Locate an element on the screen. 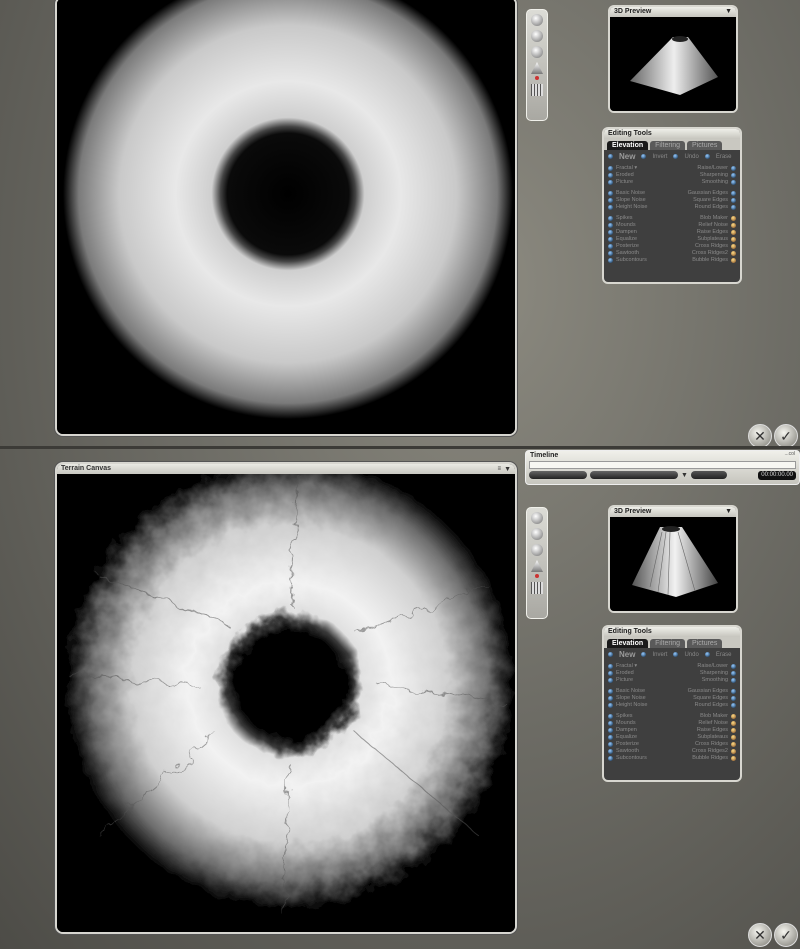  dropdown-icon: ▼ is located at coordinates (684, 475).